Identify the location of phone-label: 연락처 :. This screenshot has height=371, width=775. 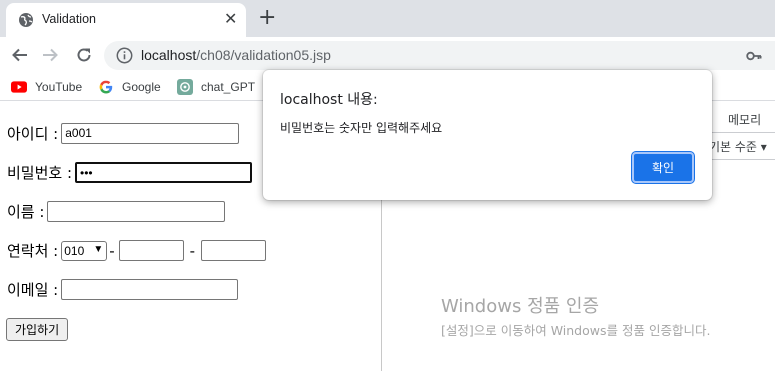
(33, 251).